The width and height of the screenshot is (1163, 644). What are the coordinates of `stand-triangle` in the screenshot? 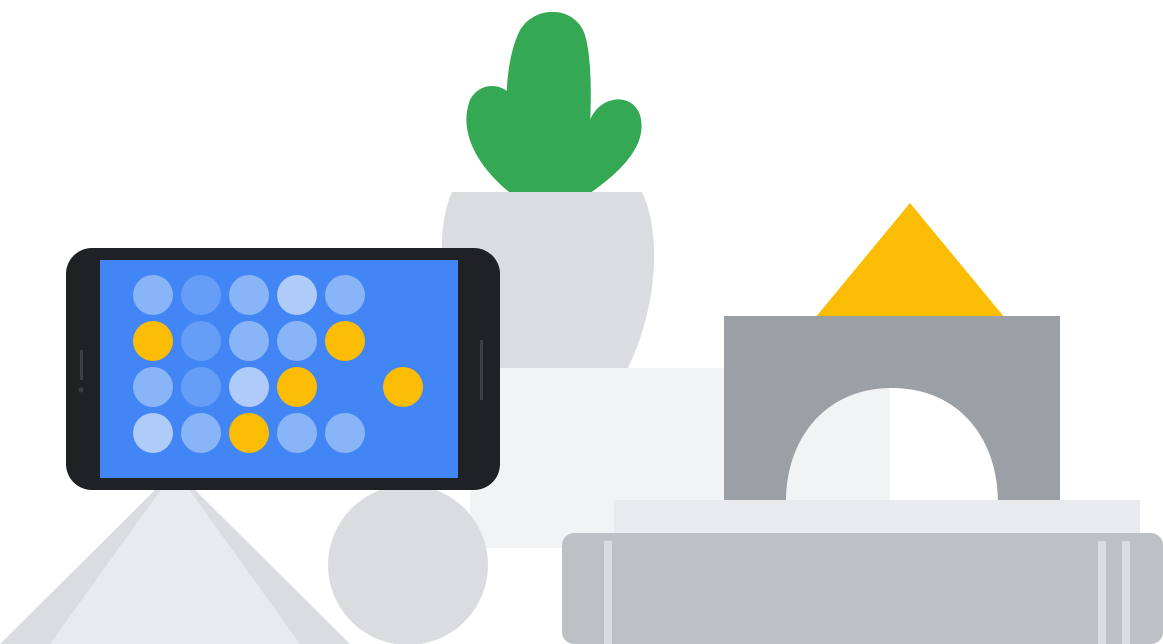 It's located at (175, 557).